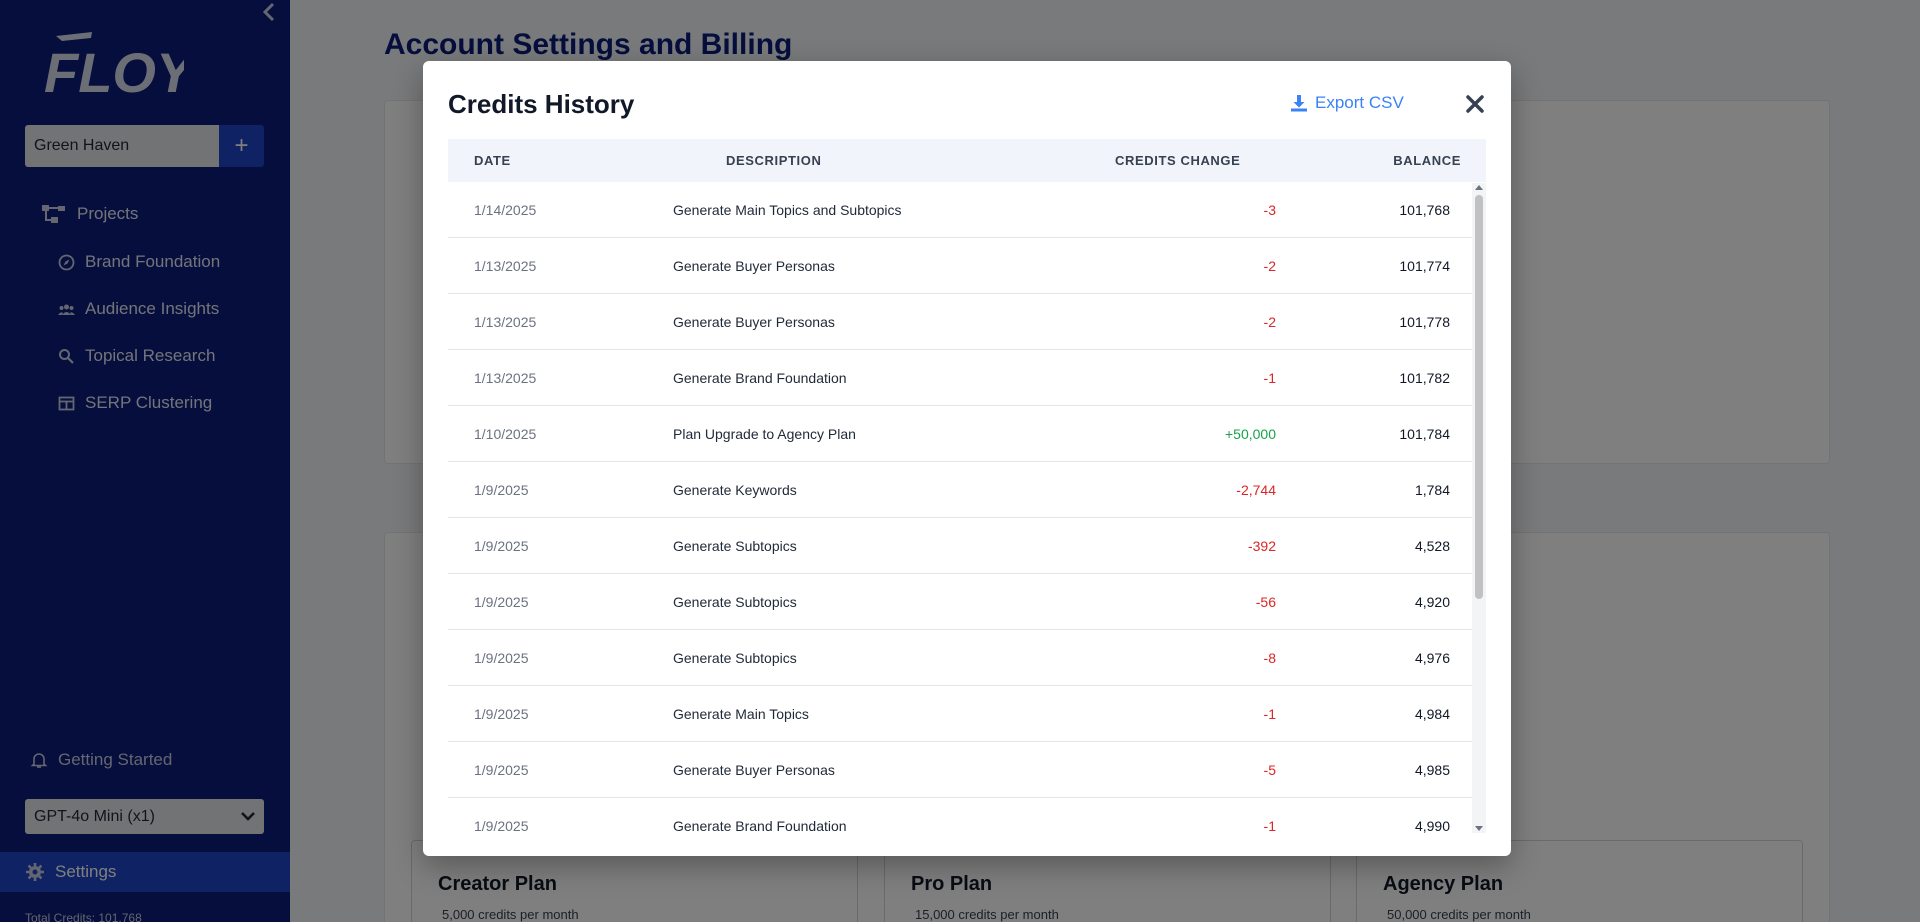 The width and height of the screenshot is (1920, 922). Describe the element at coordinates (787, 210) in the screenshot. I see `cell-description: Generate Main Topics and Subtopics` at that location.